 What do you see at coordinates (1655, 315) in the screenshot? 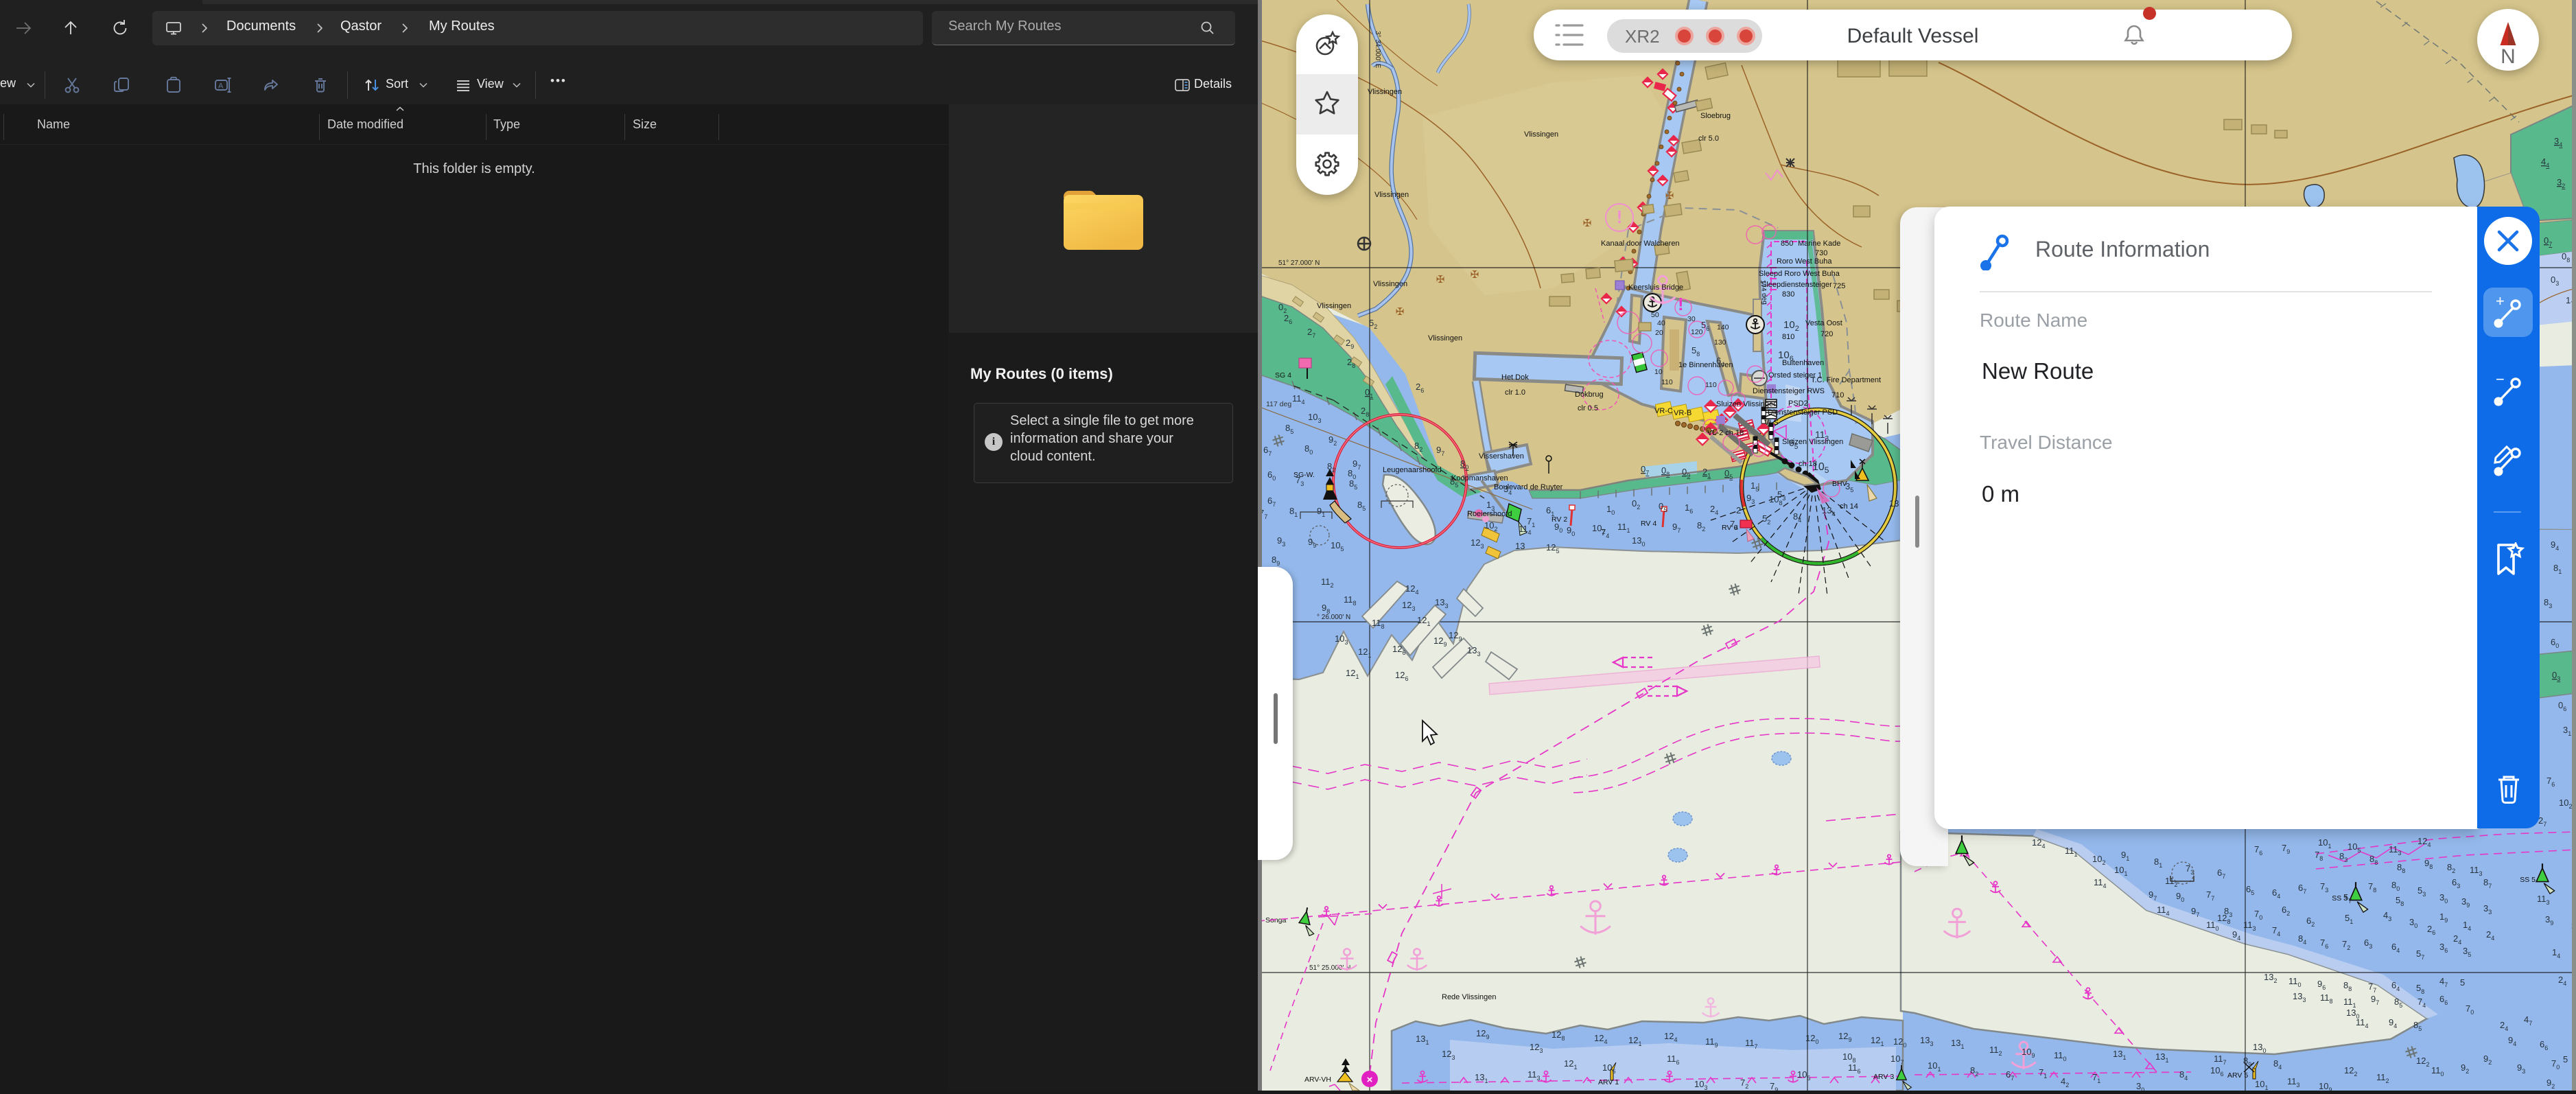
I see `svg-text: 50` at bounding box center [1655, 315].